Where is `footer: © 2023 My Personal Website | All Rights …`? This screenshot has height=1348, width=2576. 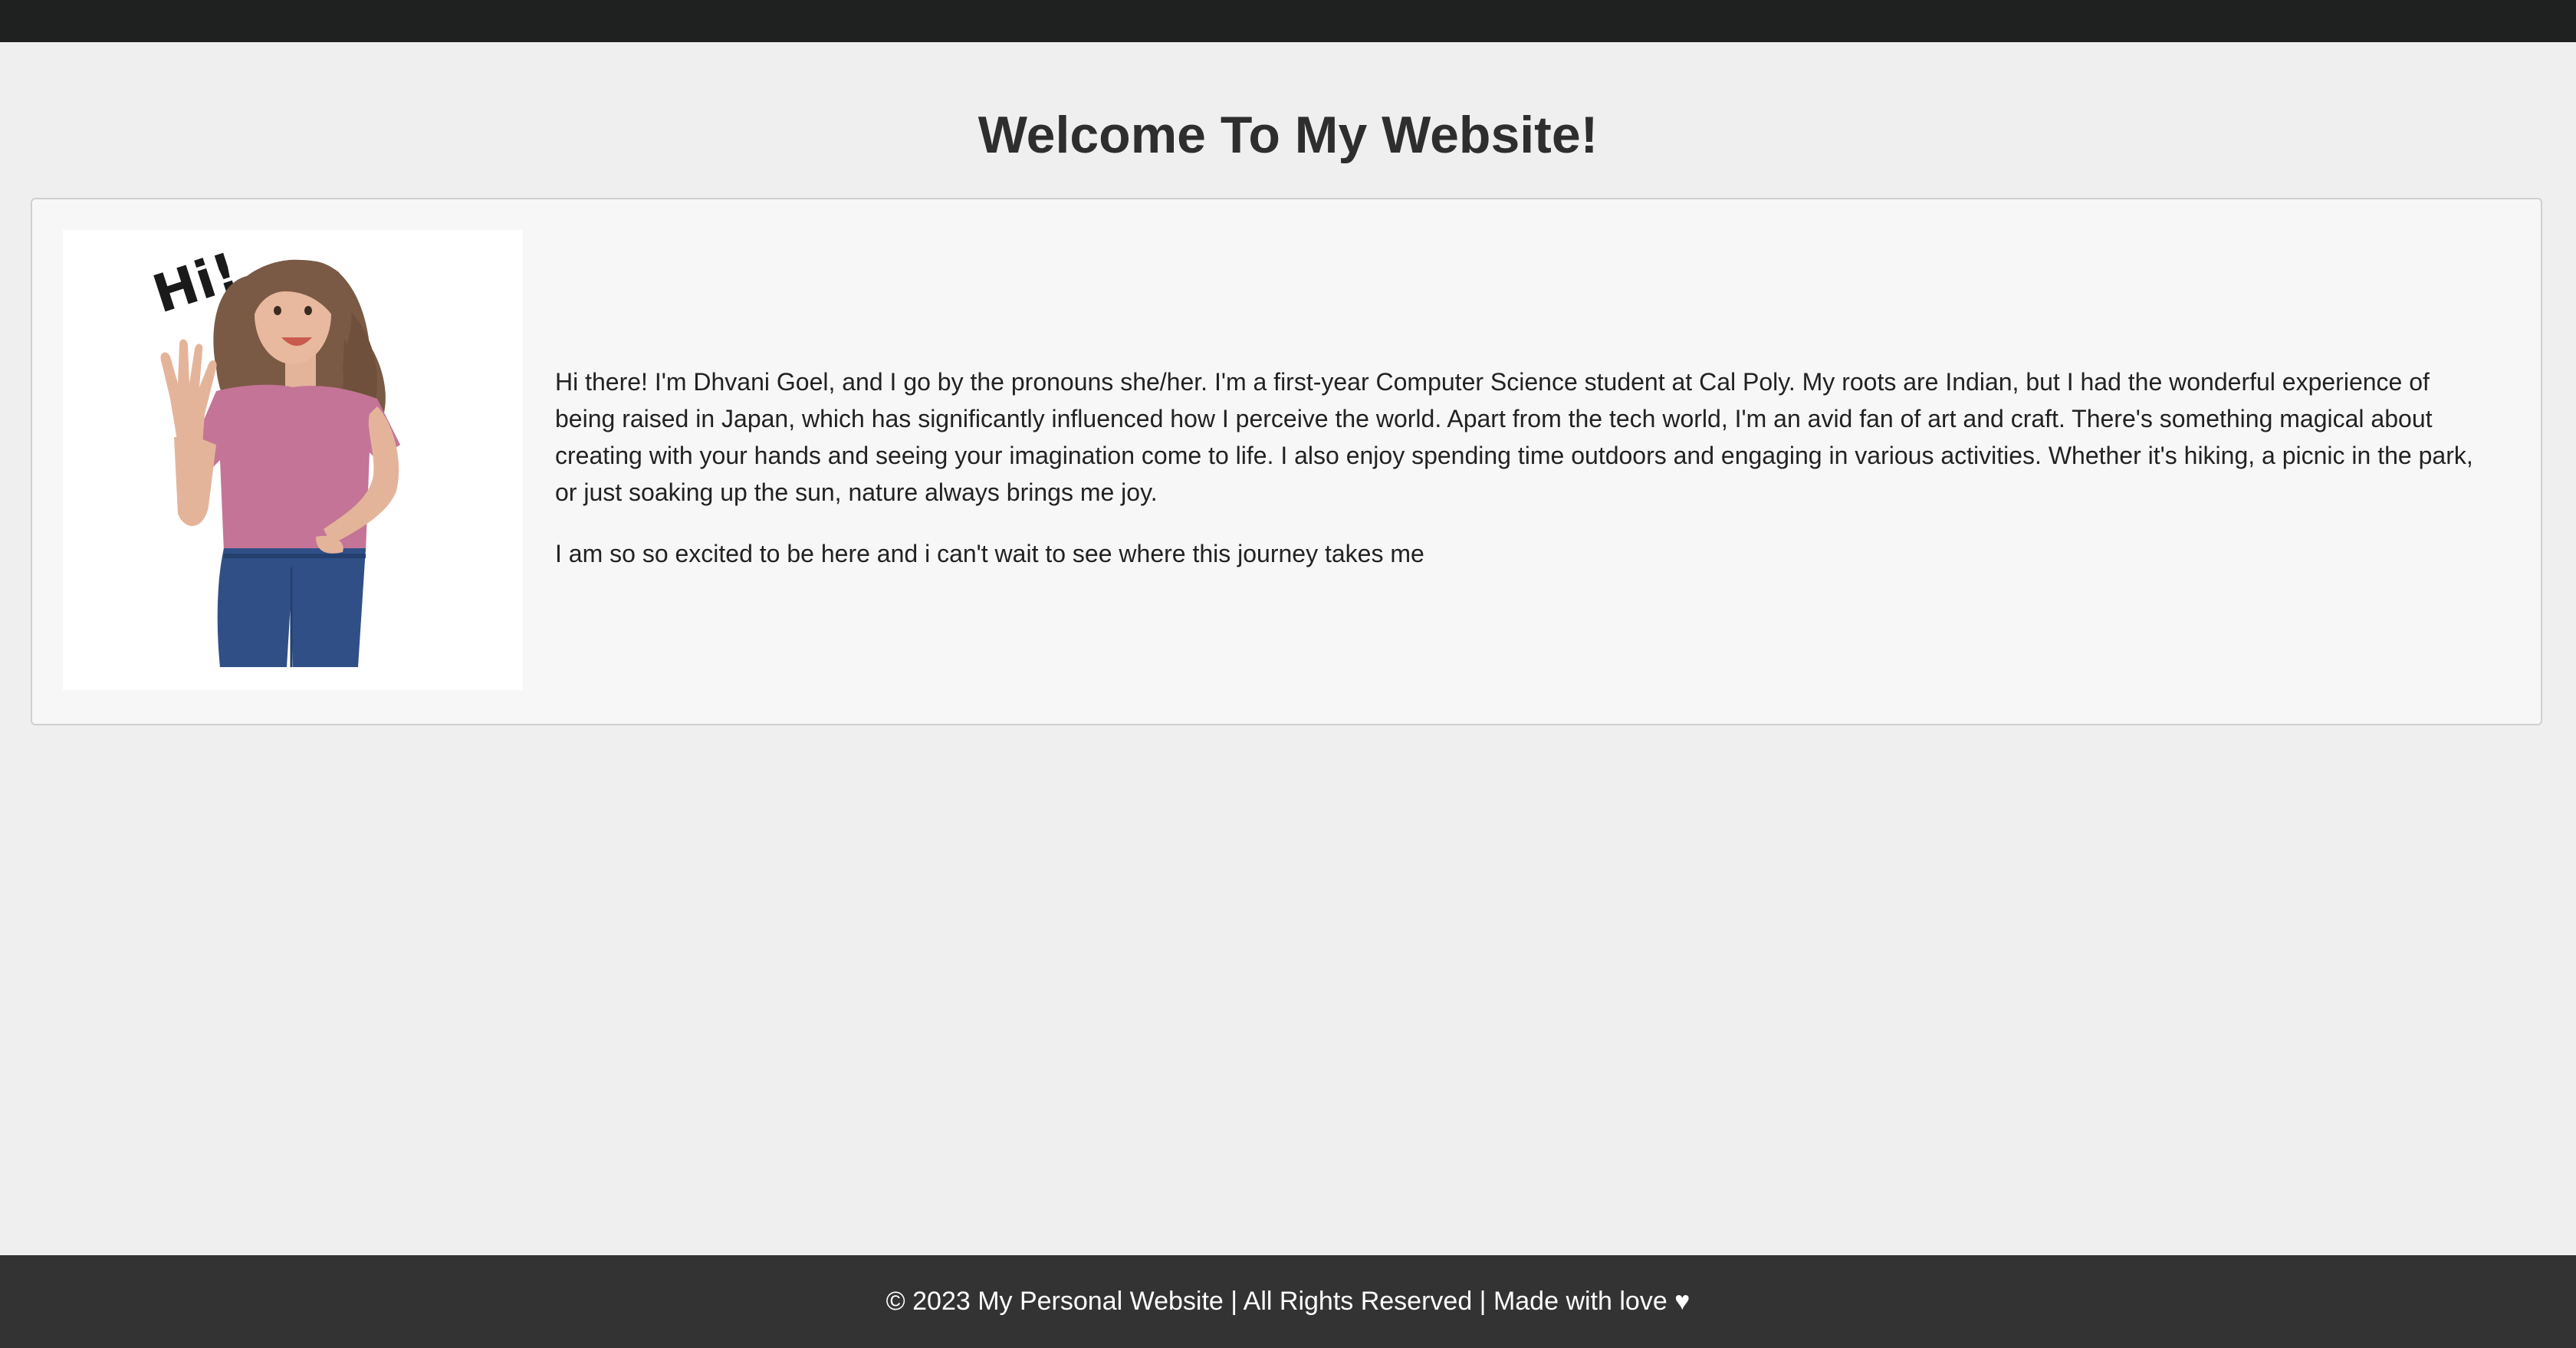 footer: © 2023 My Personal Website | All Rights … is located at coordinates (1288, 1301).